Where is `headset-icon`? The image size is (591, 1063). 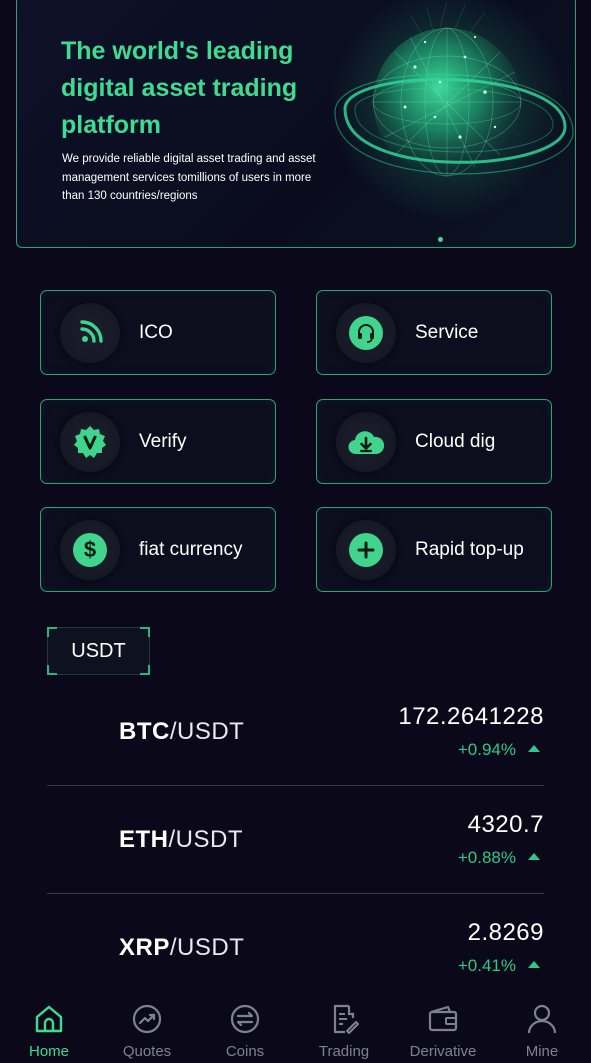 headset-icon is located at coordinates (366, 332).